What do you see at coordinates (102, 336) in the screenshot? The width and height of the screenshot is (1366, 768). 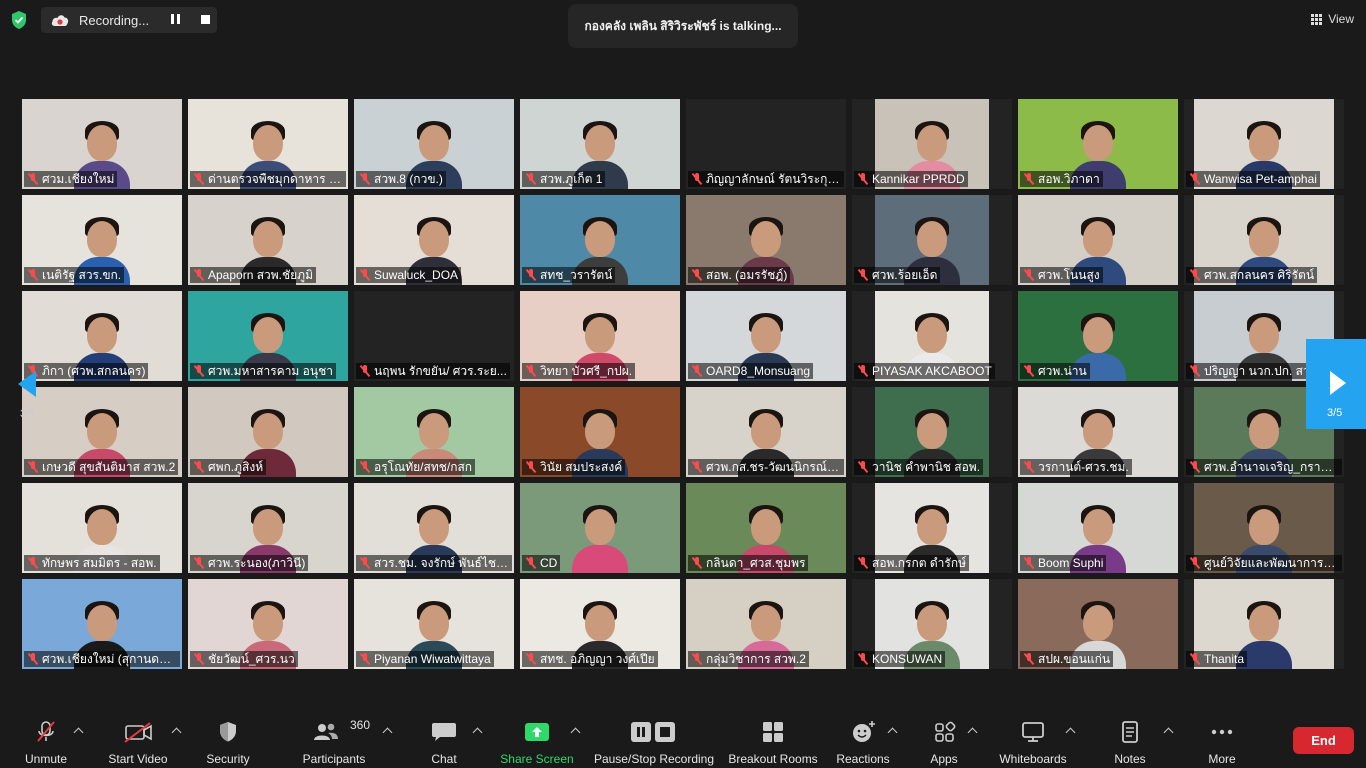 I see `participant-tile: ภิกา (ศวพ.สกลนคร)` at bounding box center [102, 336].